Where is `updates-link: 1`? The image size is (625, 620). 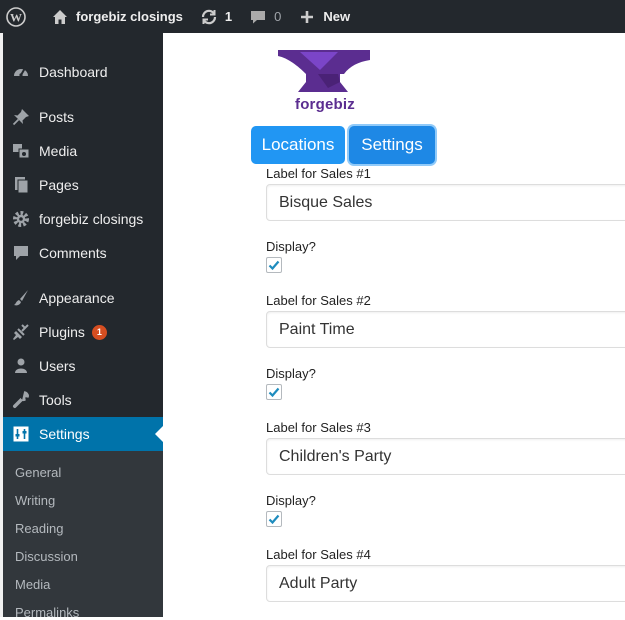 updates-link: 1 is located at coordinates (215, 16).